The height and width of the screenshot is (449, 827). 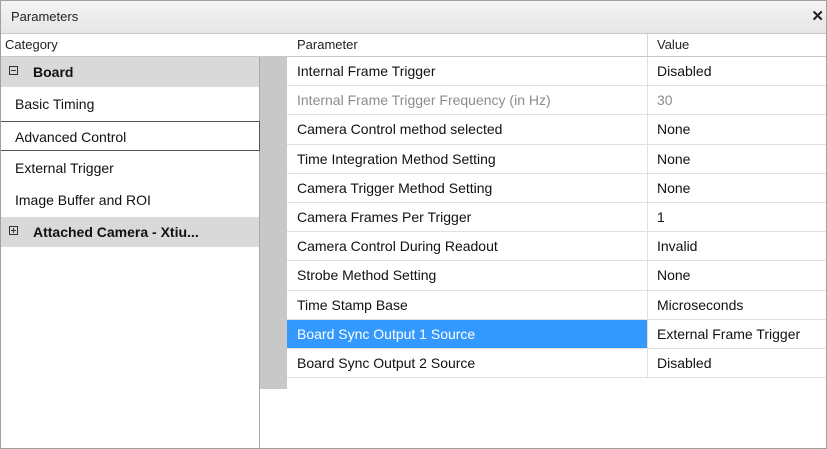 What do you see at coordinates (556, 363) in the screenshot?
I see `parameter-row: Board Sync Output 2 Source Disabled` at bounding box center [556, 363].